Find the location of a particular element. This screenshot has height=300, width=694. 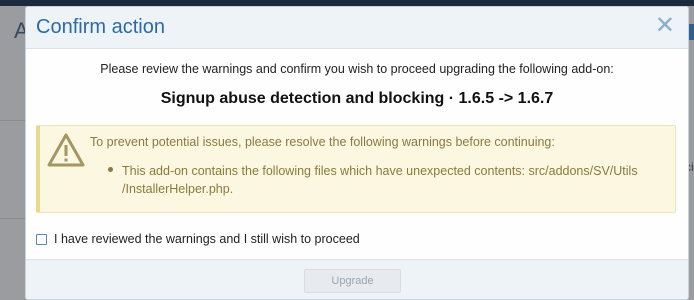

confirm-checkbox is located at coordinates (41, 239).